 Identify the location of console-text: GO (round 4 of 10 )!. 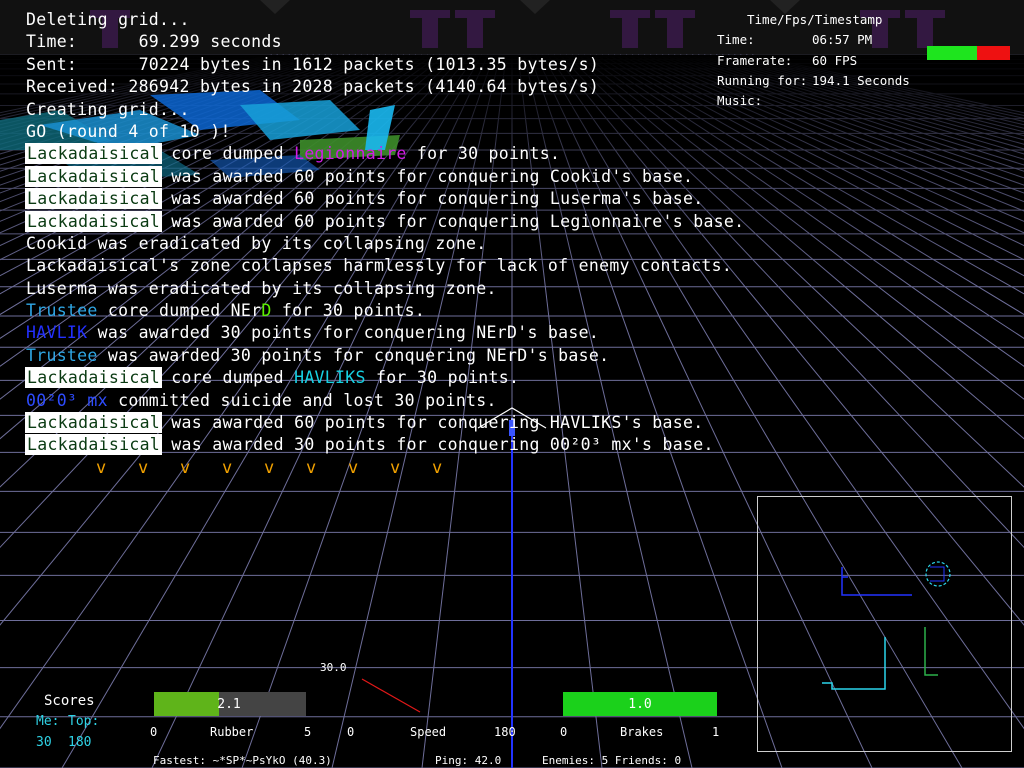
(128, 131).